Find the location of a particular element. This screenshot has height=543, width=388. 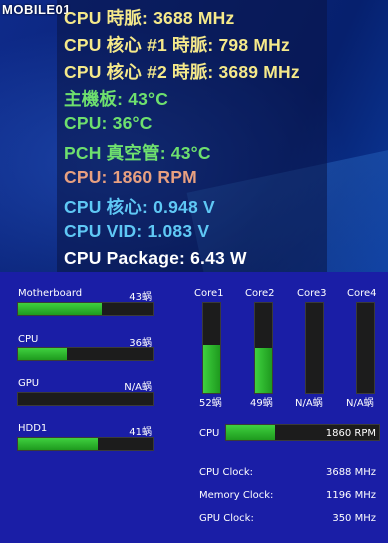

osd-cpu-core-voltage: CPU 核心: 0.948 V is located at coordinates (139, 207).